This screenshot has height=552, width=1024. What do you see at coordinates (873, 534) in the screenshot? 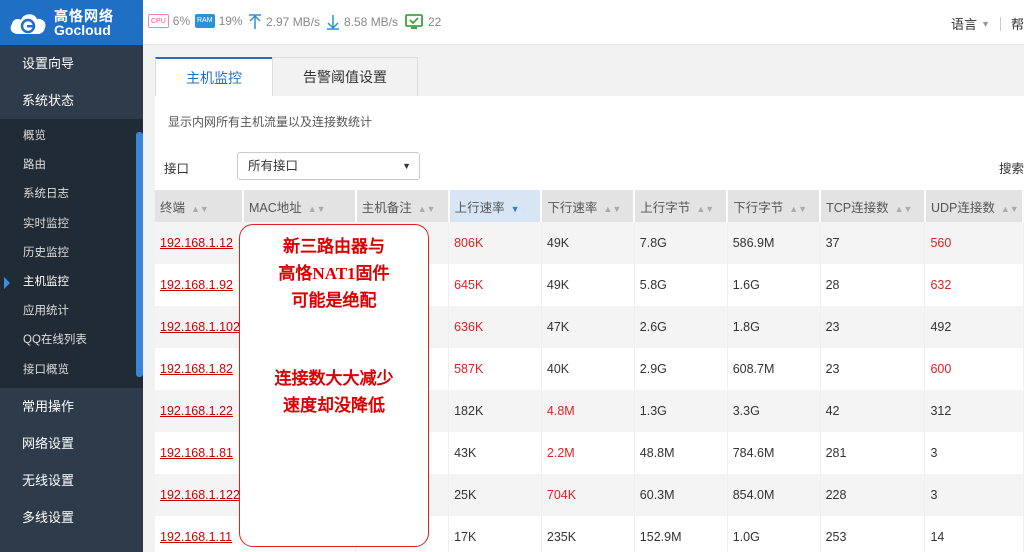
I see `tcp-cell: 253` at bounding box center [873, 534].